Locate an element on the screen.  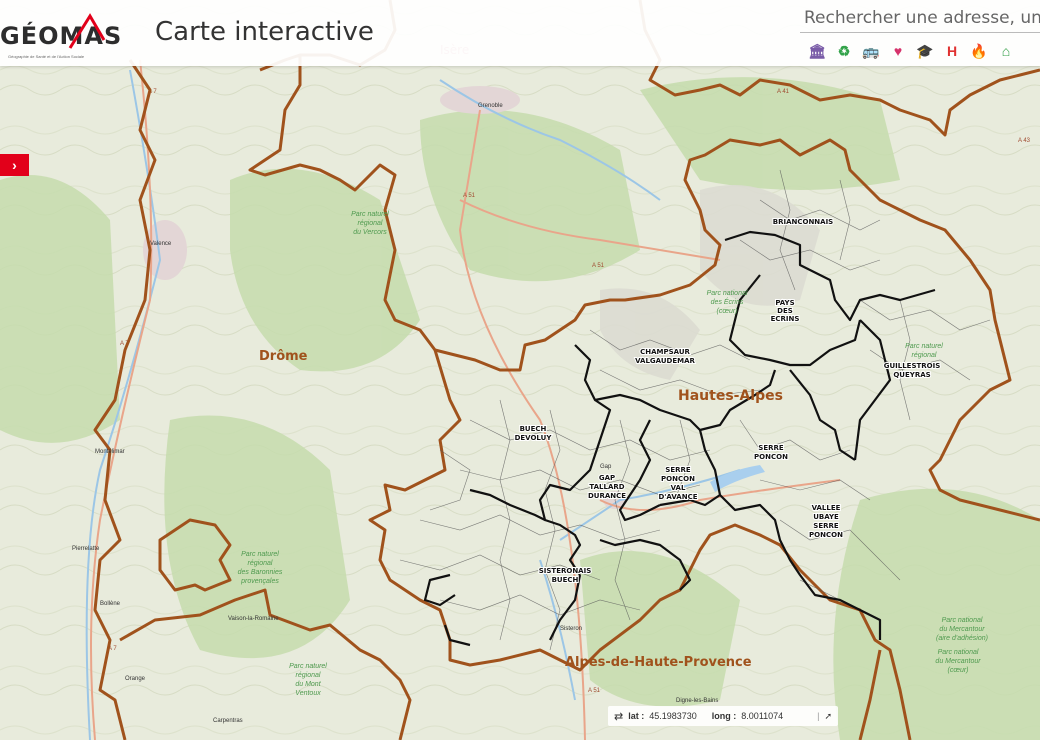
bus-icon: 🚌 is located at coordinates (871, 51).